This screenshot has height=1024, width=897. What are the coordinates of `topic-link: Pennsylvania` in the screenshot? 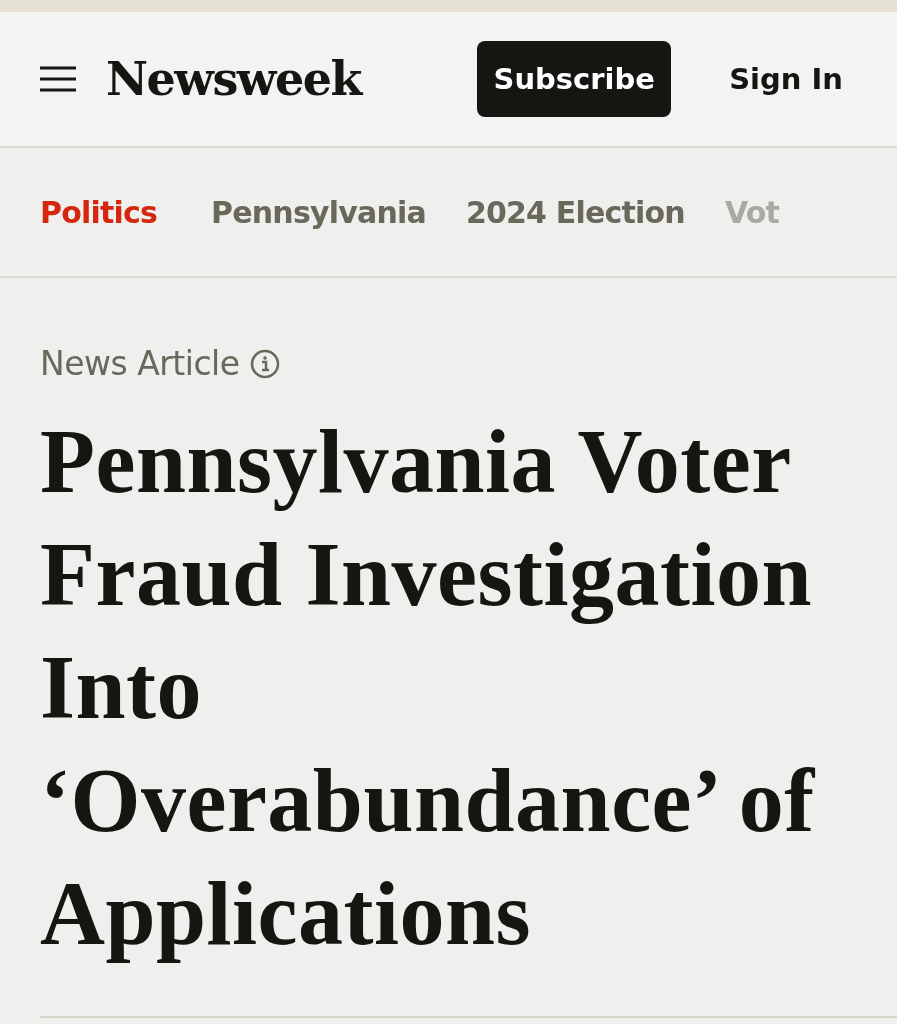 It's located at (318, 212).